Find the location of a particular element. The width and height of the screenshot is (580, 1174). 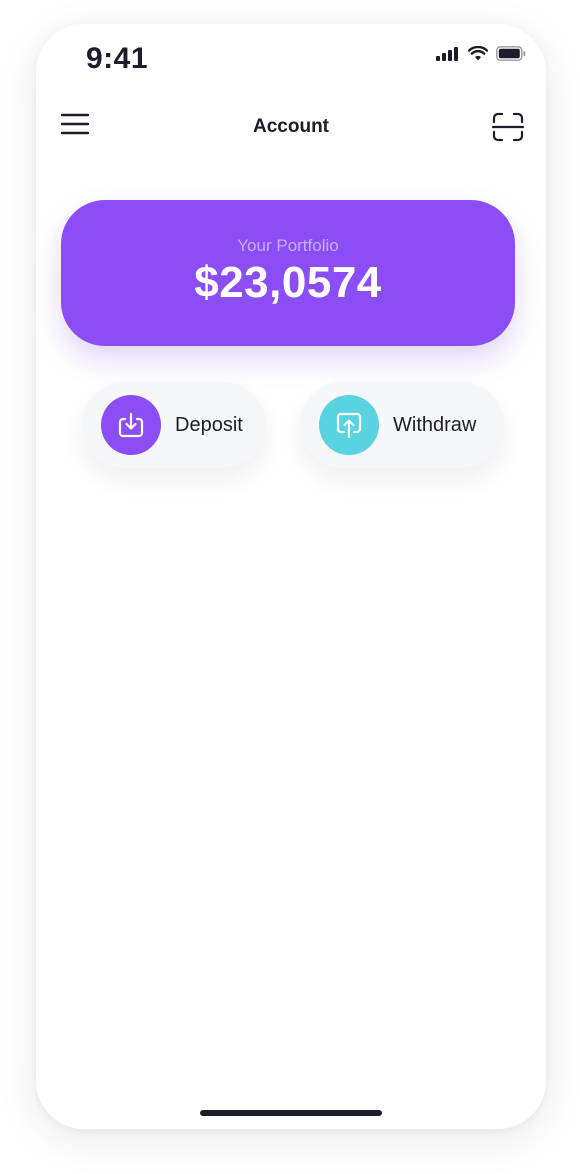

upload-tray-icon is located at coordinates (349, 425).